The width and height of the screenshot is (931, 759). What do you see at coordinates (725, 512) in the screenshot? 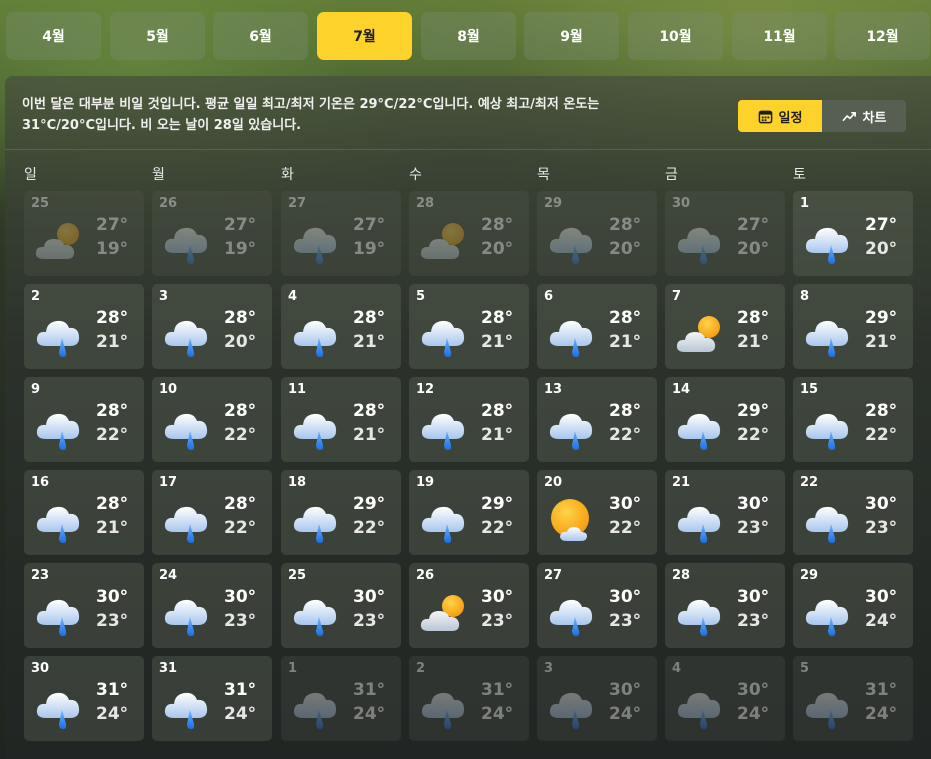
I see `day-cell: 21 30° 23°` at bounding box center [725, 512].